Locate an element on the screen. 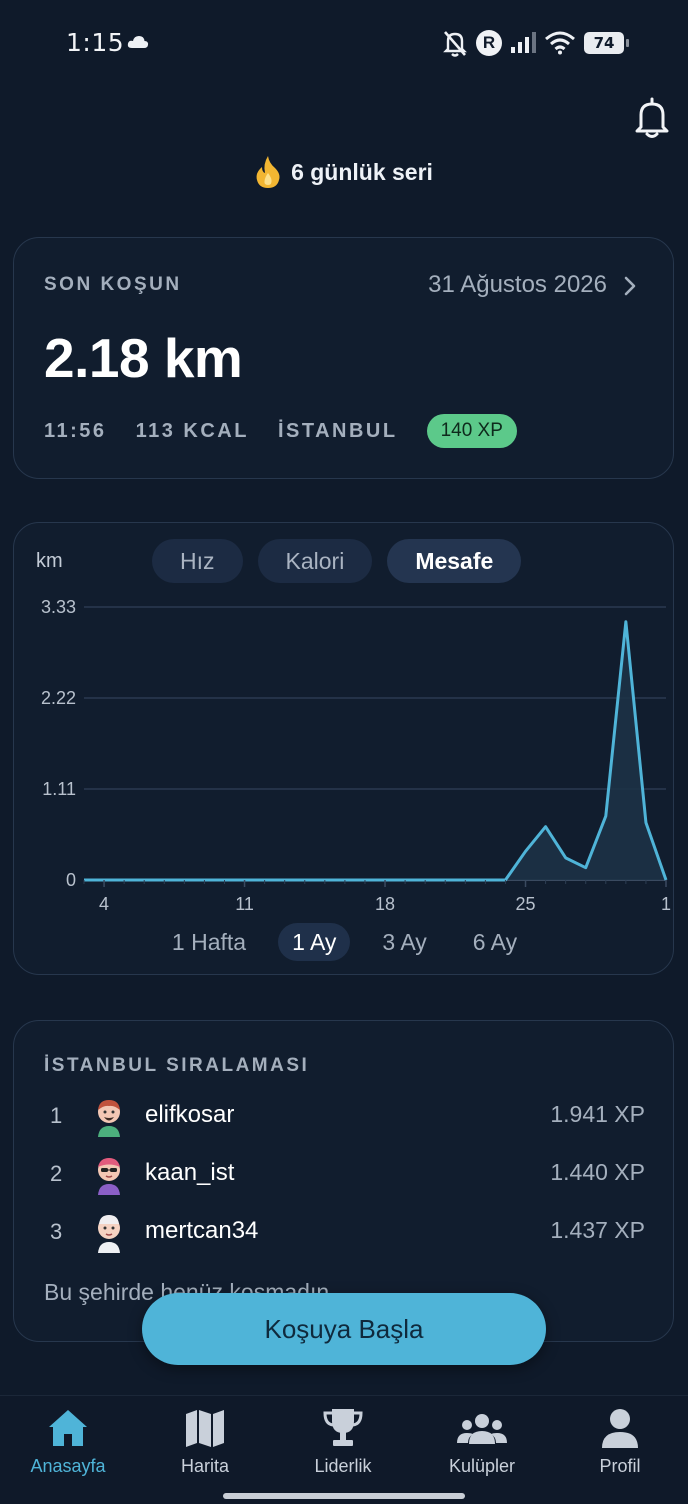 This screenshot has height=1504, width=688. metric-tabs: Hız Kalori Mesafe is located at coordinates (337, 561).